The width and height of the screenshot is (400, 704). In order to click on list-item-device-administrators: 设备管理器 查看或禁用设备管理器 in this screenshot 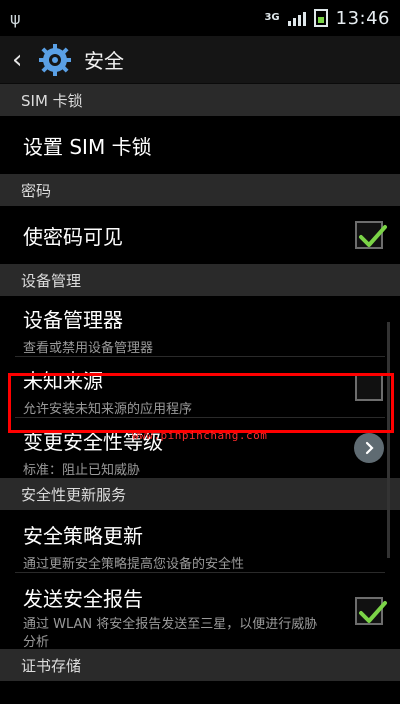, I will do `click(200, 326)`.